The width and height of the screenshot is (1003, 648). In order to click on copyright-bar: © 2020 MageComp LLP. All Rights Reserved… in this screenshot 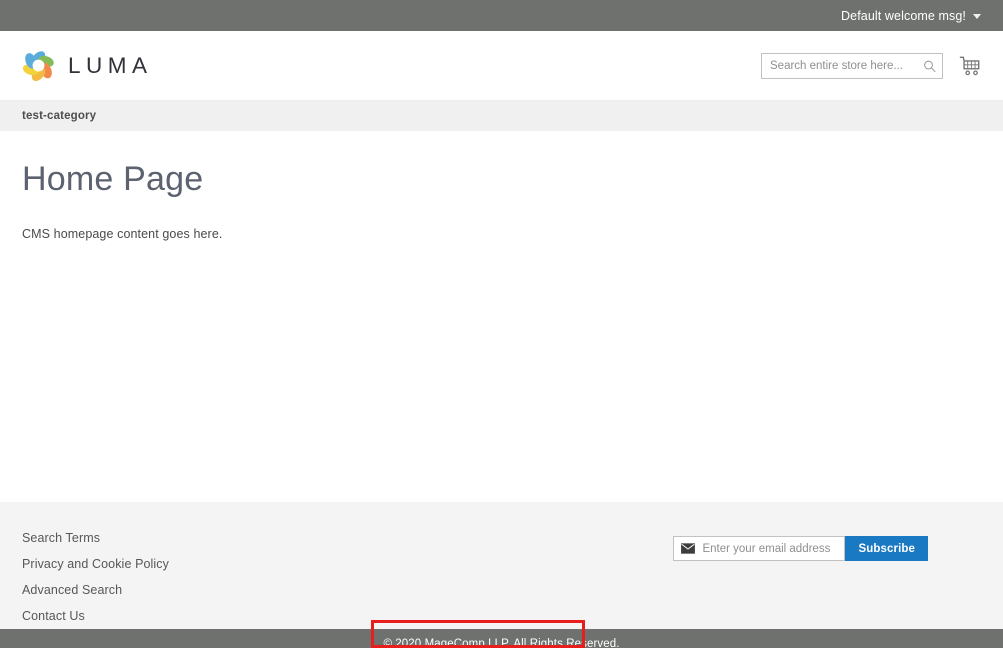, I will do `click(501, 634)`.